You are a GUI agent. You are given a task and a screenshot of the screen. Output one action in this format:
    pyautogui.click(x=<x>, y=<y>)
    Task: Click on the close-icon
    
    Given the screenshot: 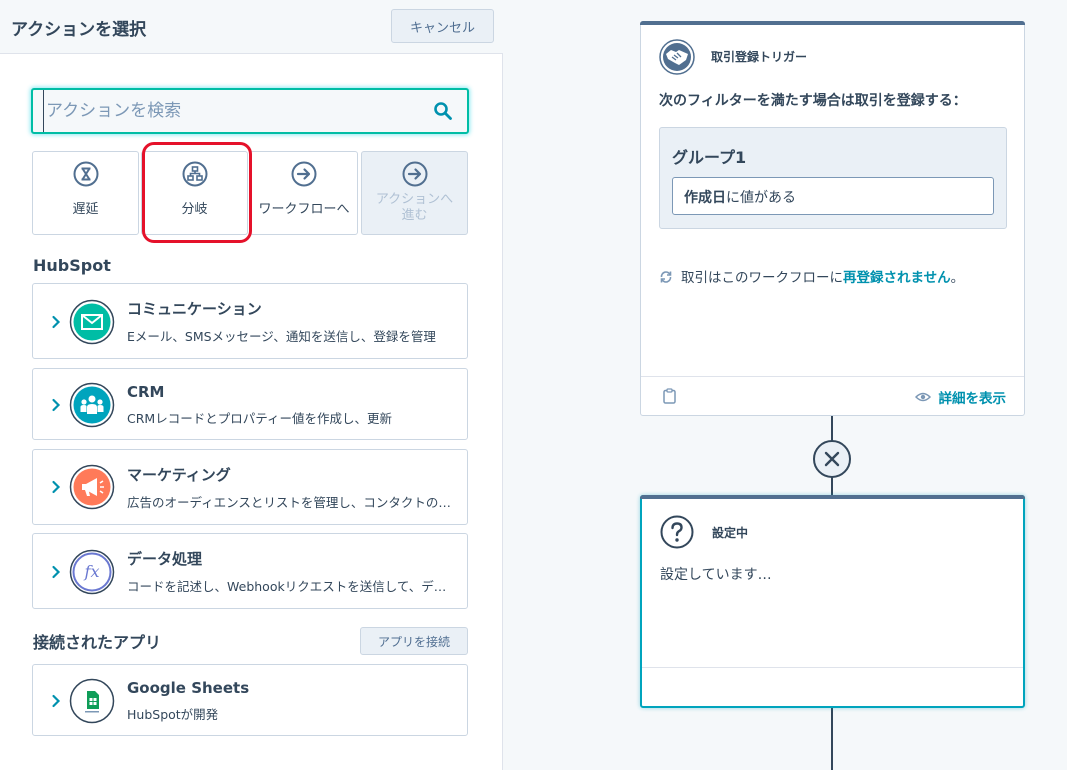 What is the action you would take?
    pyautogui.click(x=832, y=459)
    